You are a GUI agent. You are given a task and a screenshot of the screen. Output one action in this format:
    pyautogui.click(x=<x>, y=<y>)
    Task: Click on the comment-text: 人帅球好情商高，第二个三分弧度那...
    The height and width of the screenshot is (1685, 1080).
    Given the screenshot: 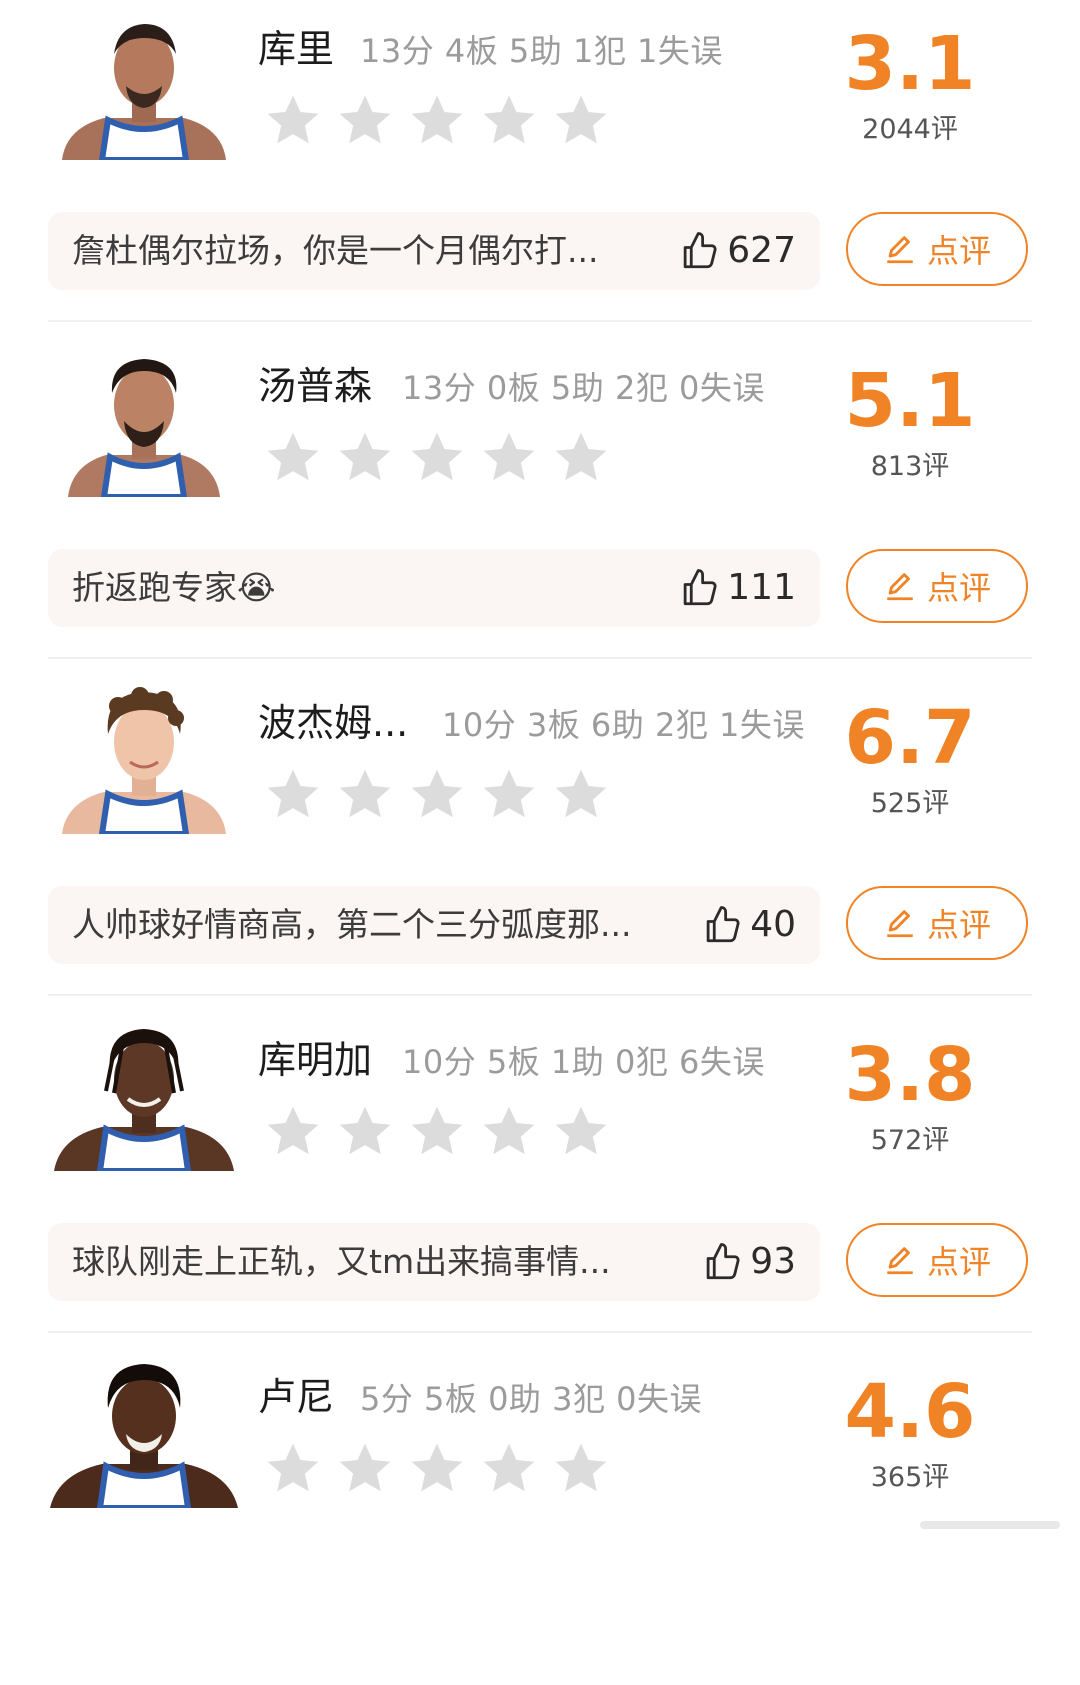 What is the action you would take?
    pyautogui.click(x=352, y=924)
    